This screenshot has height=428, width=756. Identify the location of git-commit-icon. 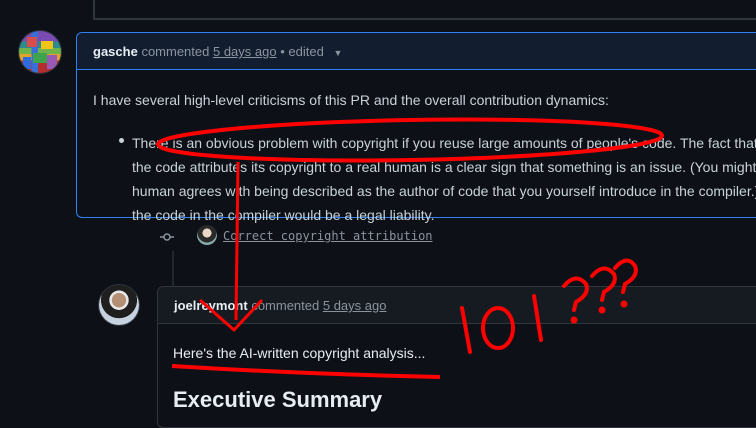
(167, 237).